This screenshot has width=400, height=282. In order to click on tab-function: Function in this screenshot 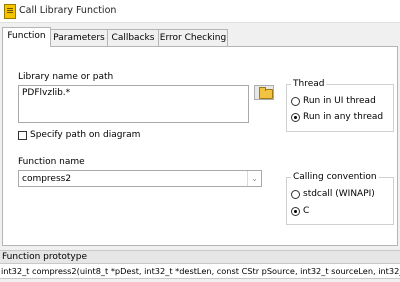, I will do `click(26, 37)`.